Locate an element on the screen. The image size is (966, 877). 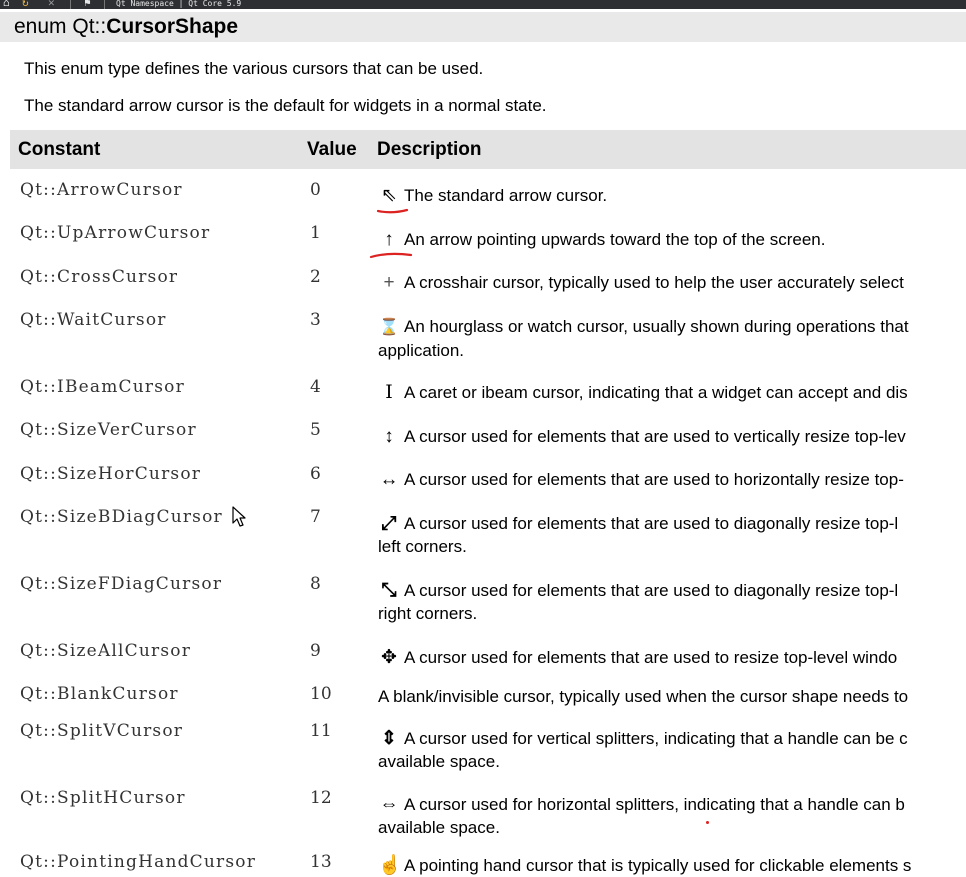
constant-value: 6 is located at coordinates (315, 474).